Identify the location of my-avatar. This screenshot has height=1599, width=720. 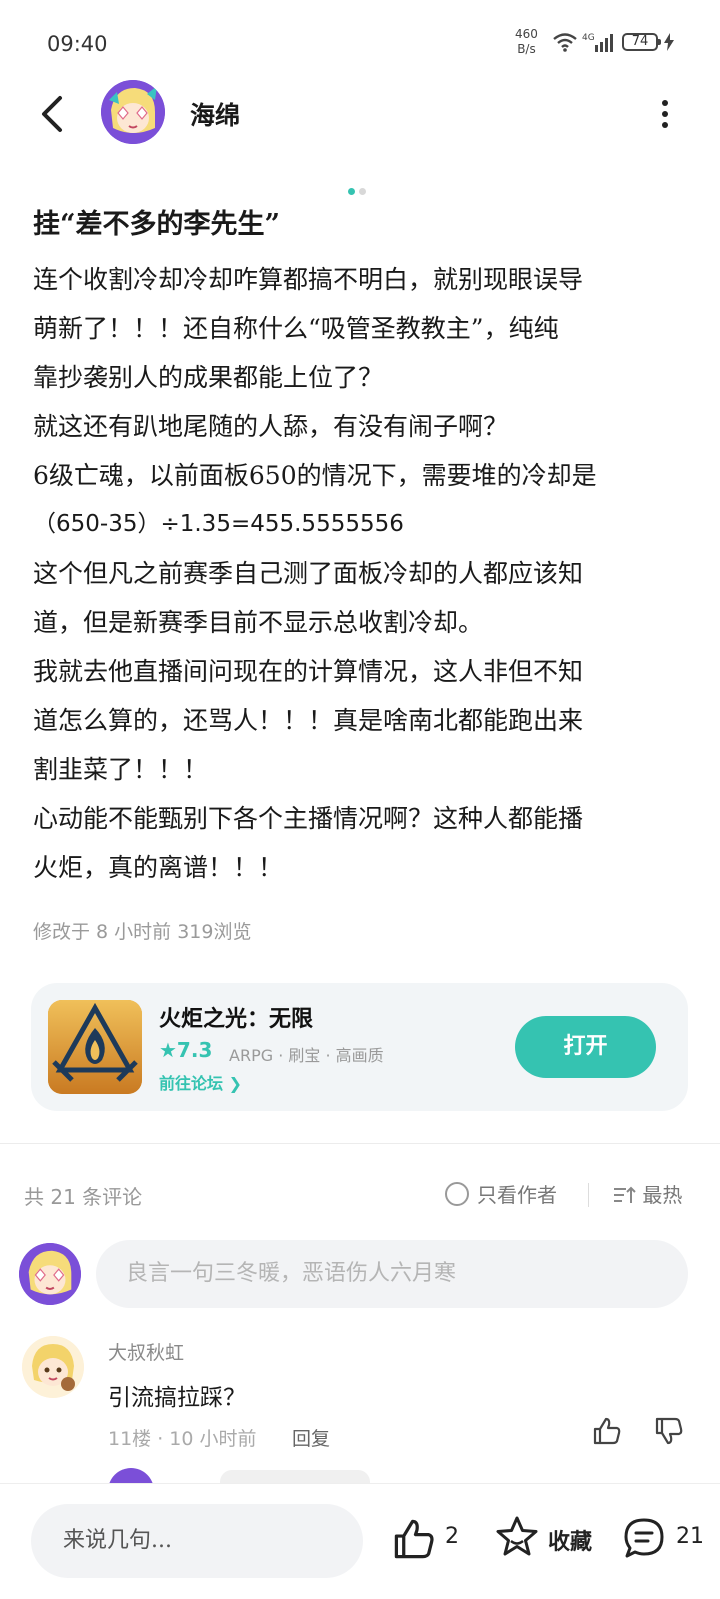
(50, 1274).